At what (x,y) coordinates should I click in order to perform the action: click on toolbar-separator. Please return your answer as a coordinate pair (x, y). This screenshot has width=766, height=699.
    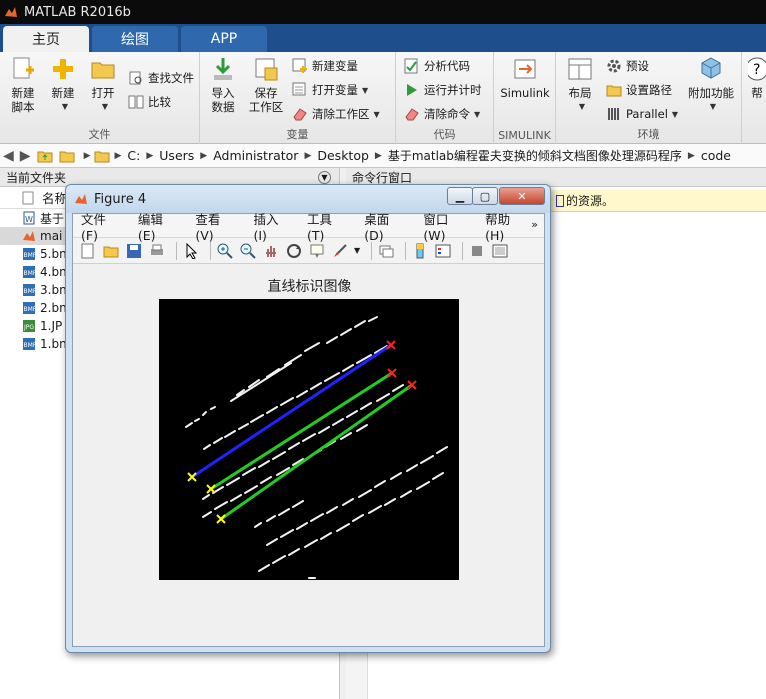
    Looking at the image, I should click on (210, 250).